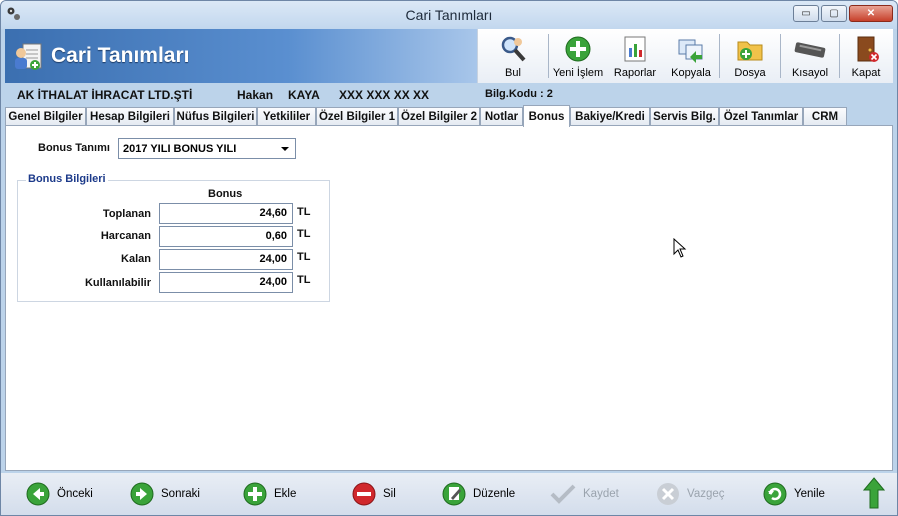 This screenshot has height=516, width=898. What do you see at coordinates (668, 494) in the screenshot?
I see `cancel-icon` at bounding box center [668, 494].